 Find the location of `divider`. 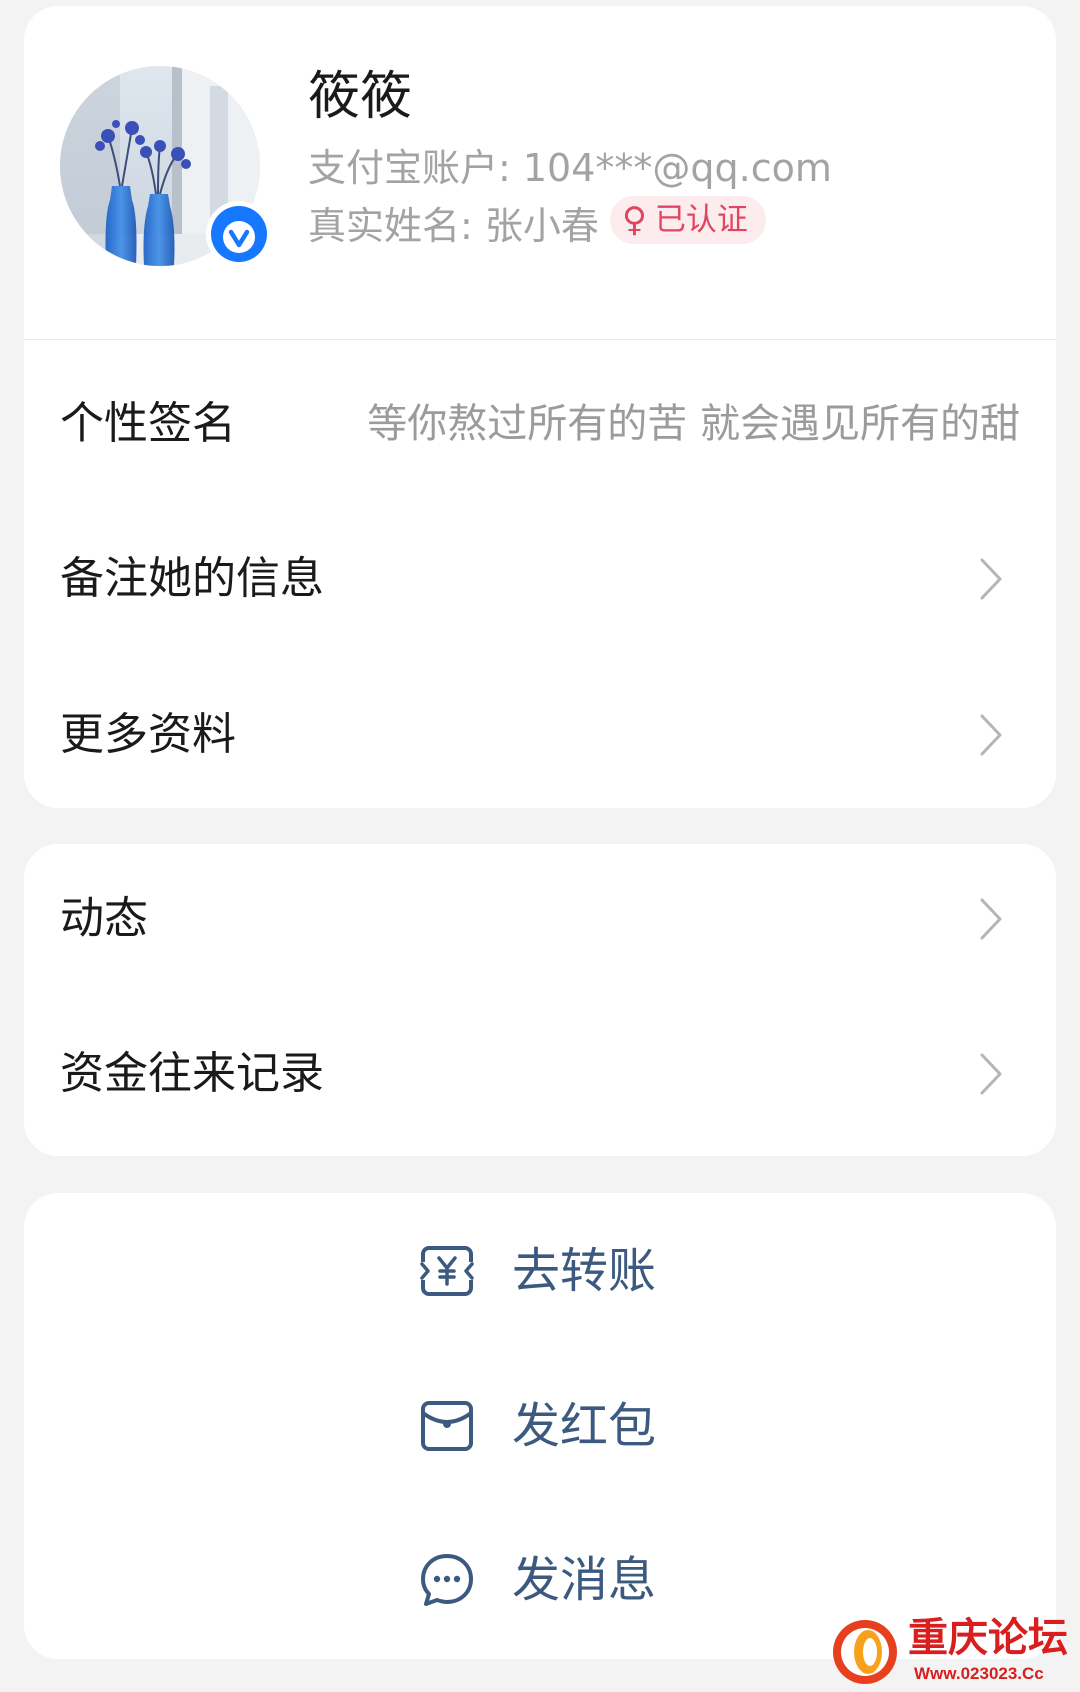

divider is located at coordinates (540, 339).